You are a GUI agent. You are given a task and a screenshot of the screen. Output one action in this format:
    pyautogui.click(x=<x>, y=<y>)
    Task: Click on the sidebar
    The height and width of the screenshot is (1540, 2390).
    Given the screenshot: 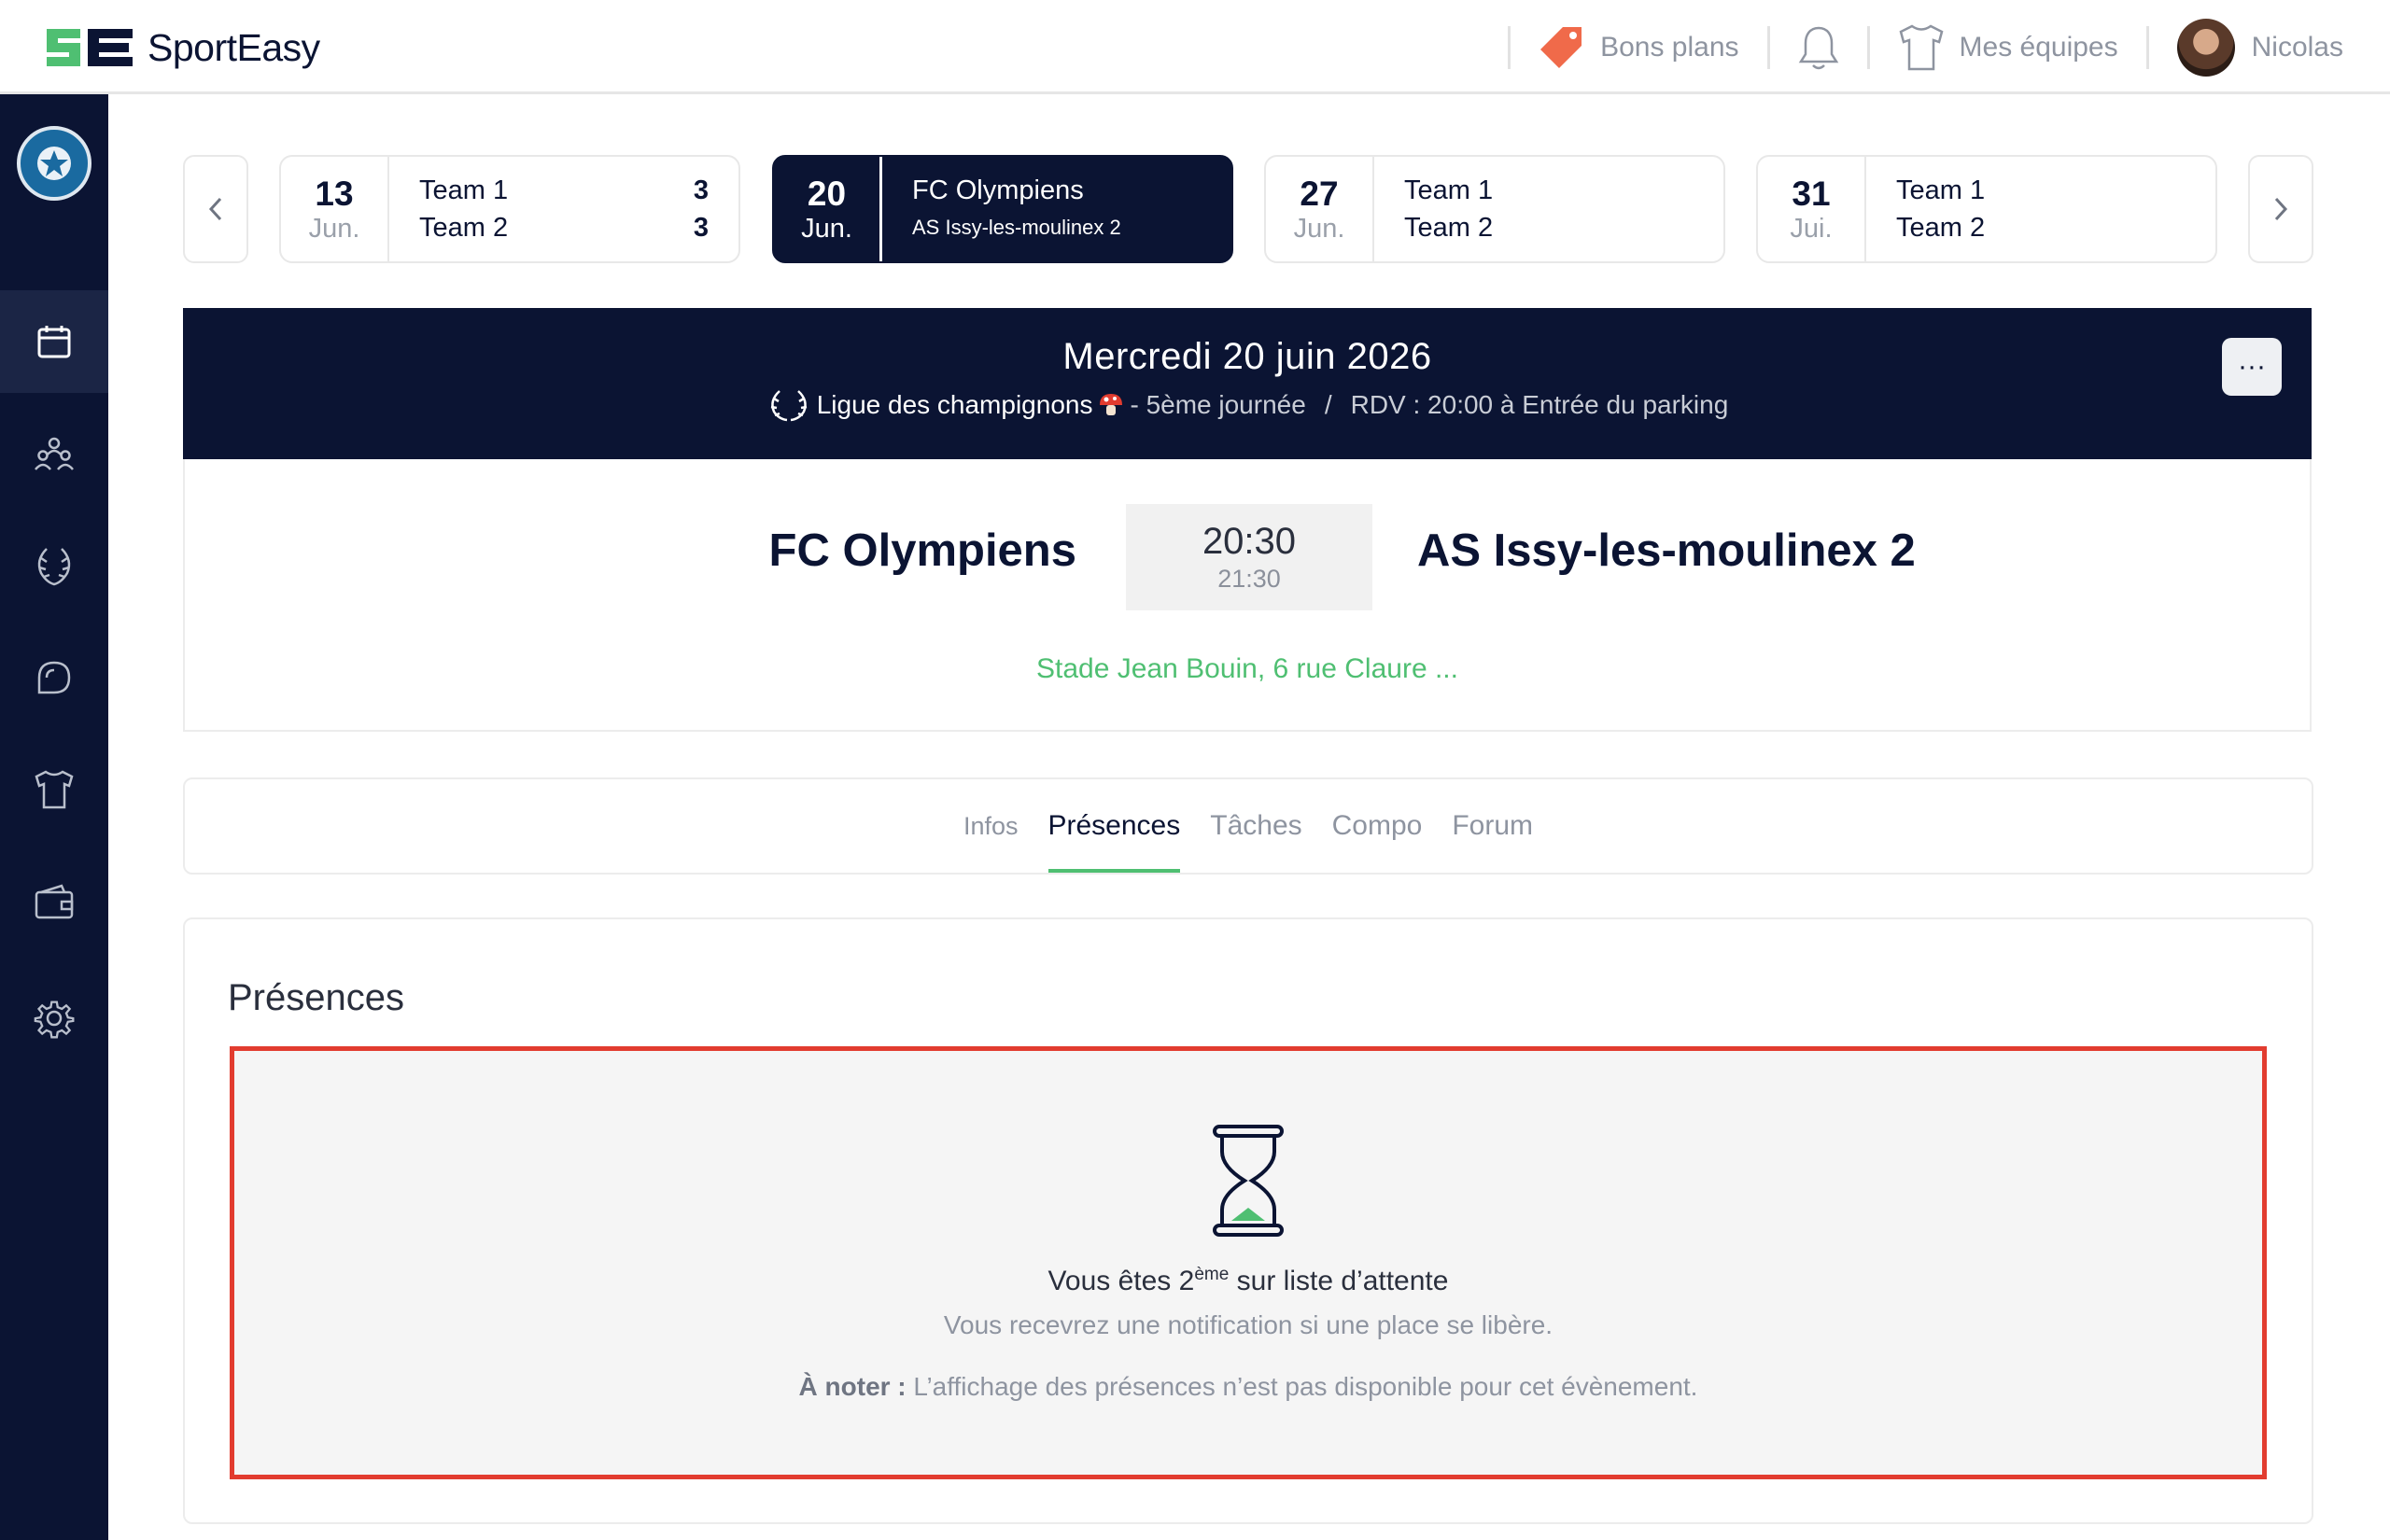 What is the action you would take?
    pyautogui.click(x=54, y=817)
    